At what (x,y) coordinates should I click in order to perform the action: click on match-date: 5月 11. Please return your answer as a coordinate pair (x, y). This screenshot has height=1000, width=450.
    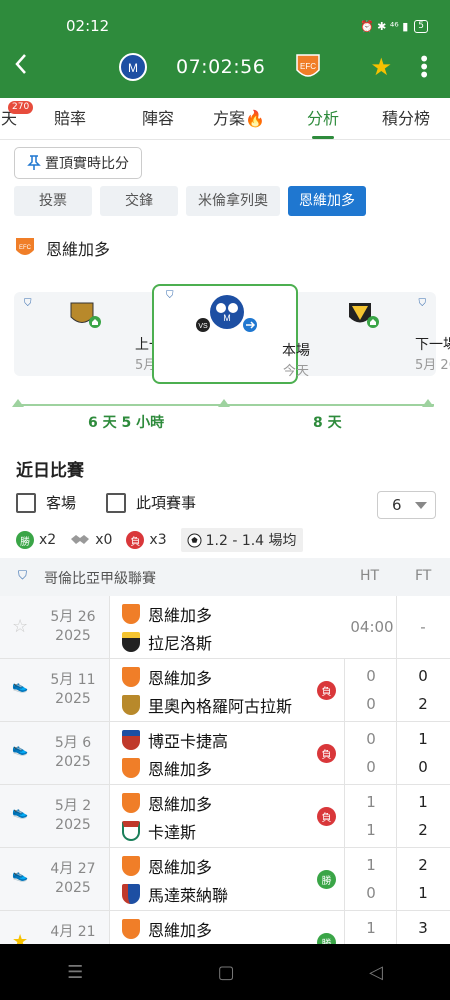
    Looking at the image, I should click on (73, 680).